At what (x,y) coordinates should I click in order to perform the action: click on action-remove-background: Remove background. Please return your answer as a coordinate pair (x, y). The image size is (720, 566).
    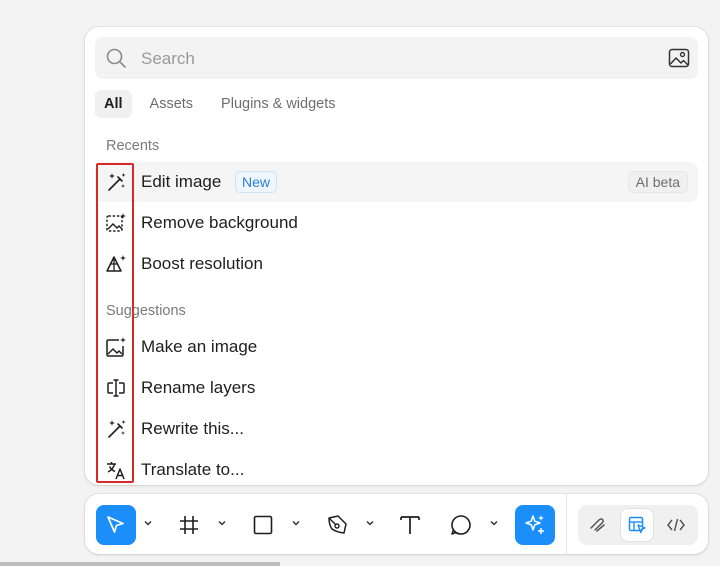
    Looking at the image, I should click on (396, 223).